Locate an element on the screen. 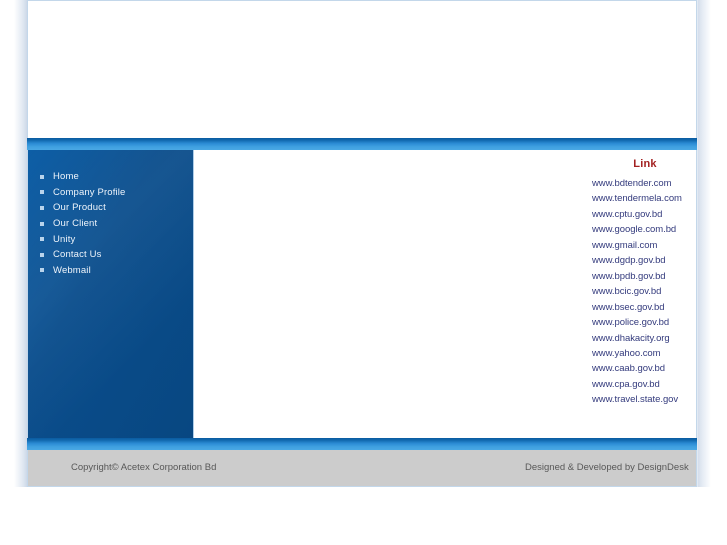 This screenshot has width=727, height=545. sidebar-item-label: Our Product is located at coordinates (79, 208).